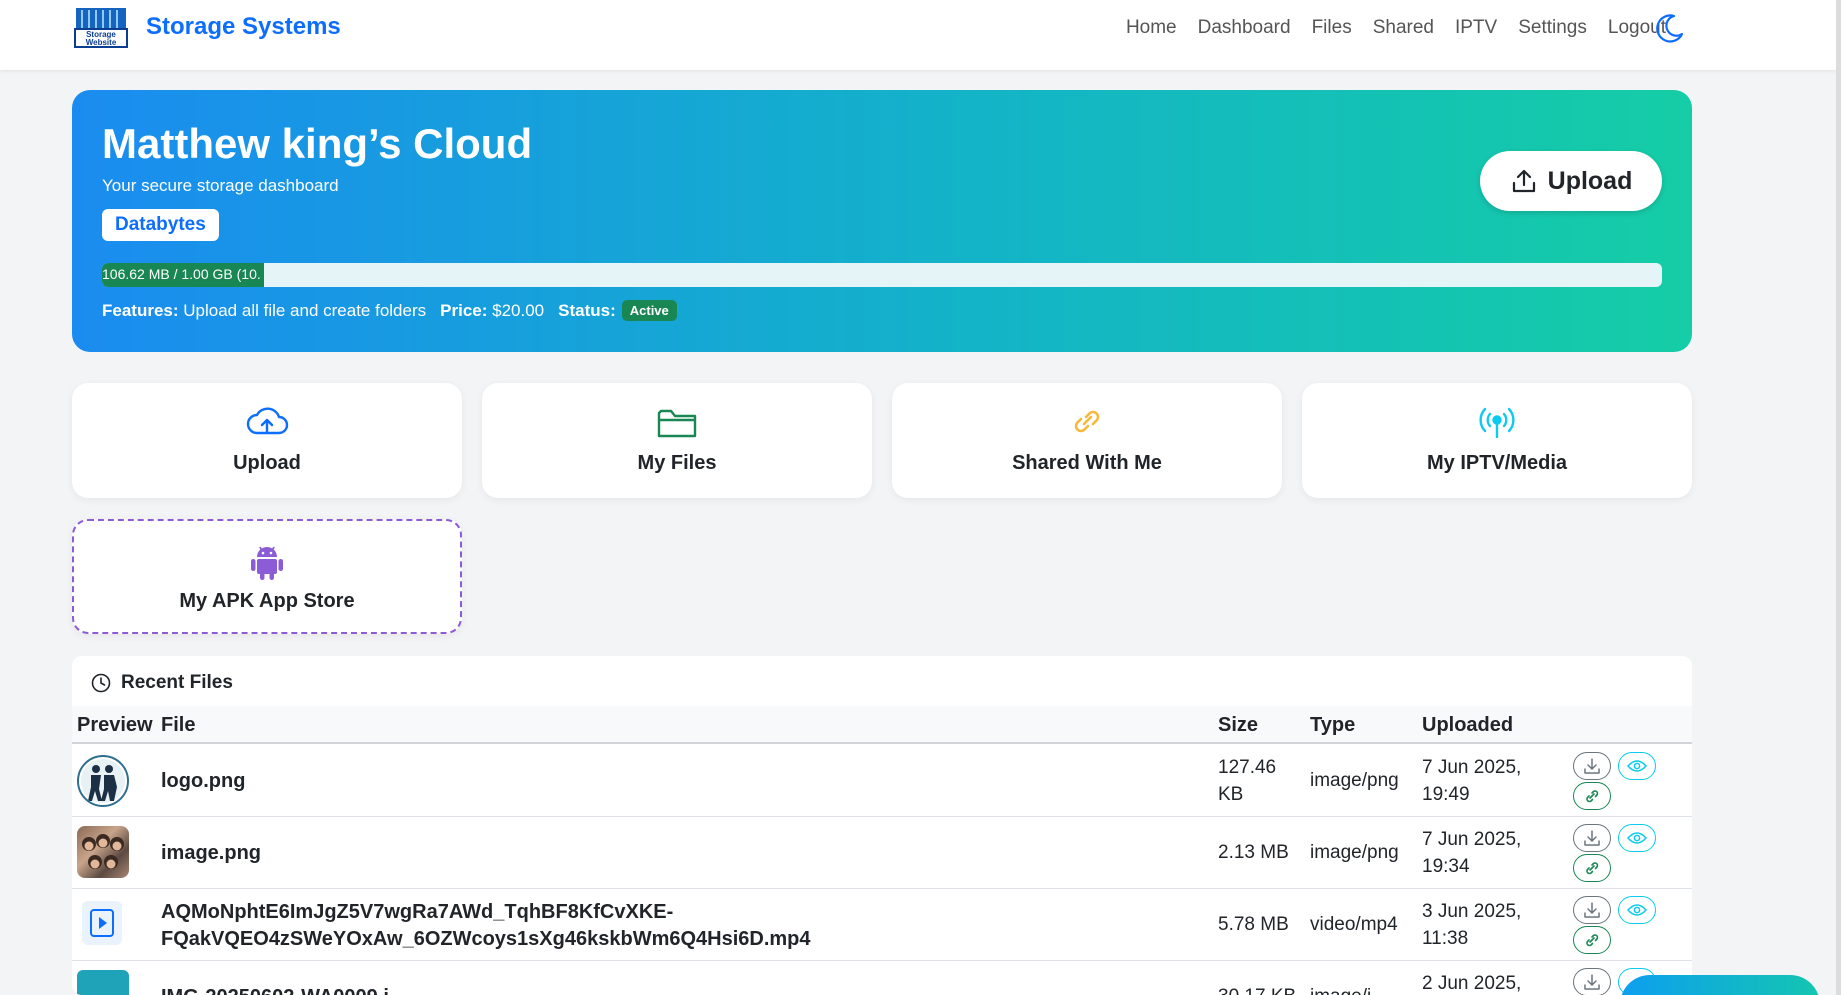  What do you see at coordinates (518, 310) in the screenshot?
I see `price-value: $20.00` at bounding box center [518, 310].